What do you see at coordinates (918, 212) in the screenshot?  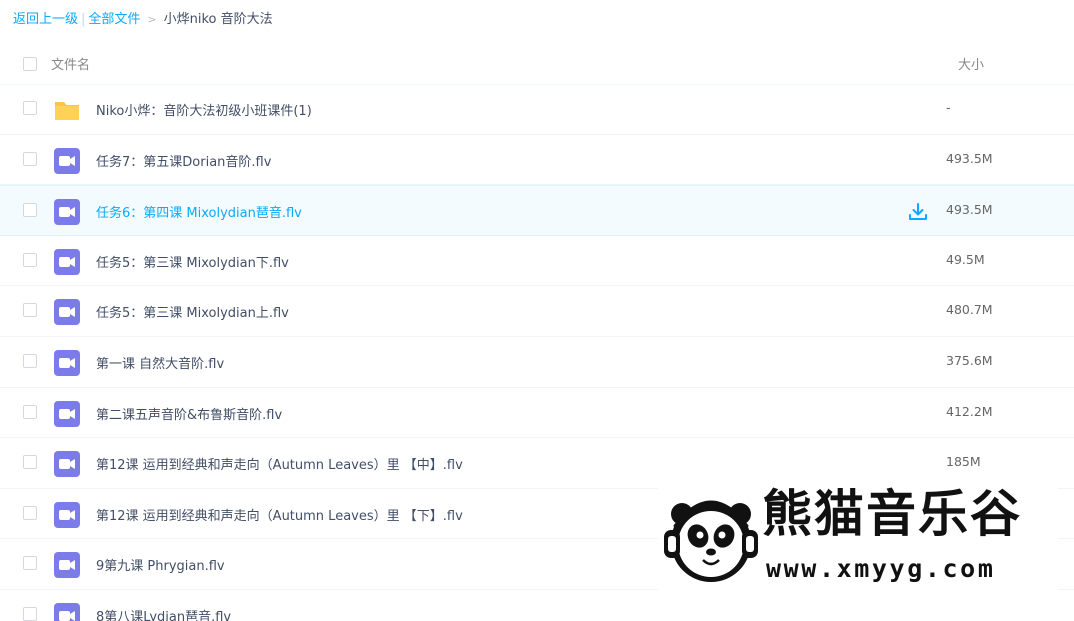 I see `download-icon` at bounding box center [918, 212].